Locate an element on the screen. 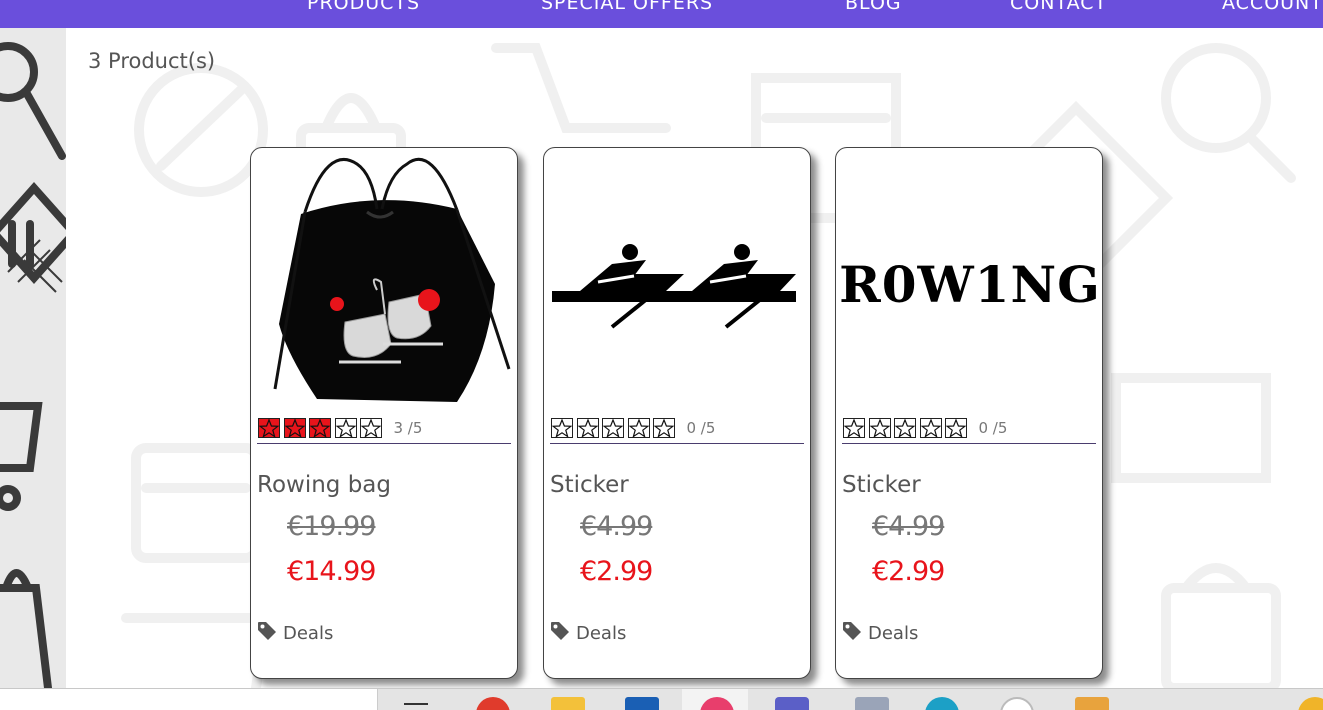 The height and width of the screenshot is (710, 1323). nav-special-offers: SPECIAL OFFERS is located at coordinates (627, 7).